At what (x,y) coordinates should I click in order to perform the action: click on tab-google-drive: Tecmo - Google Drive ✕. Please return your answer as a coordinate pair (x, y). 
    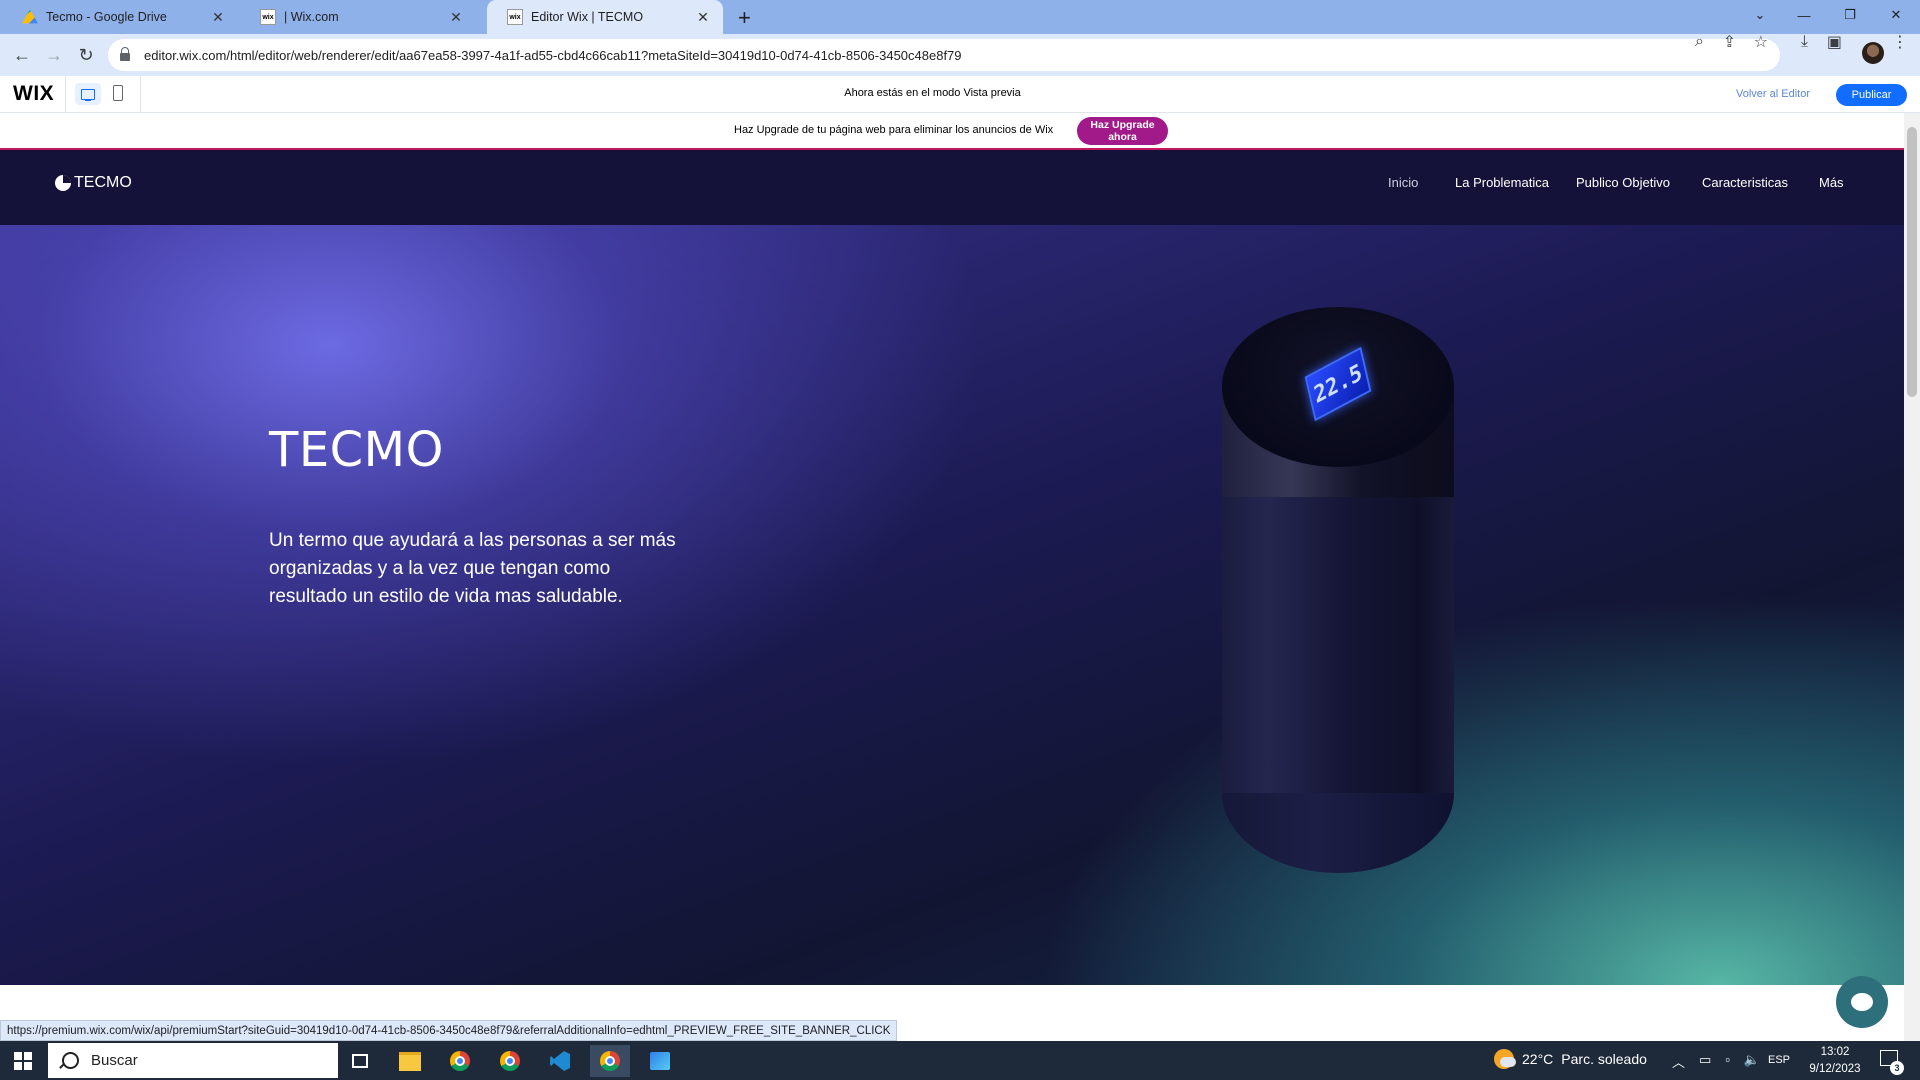
    Looking at the image, I should click on (120, 17).